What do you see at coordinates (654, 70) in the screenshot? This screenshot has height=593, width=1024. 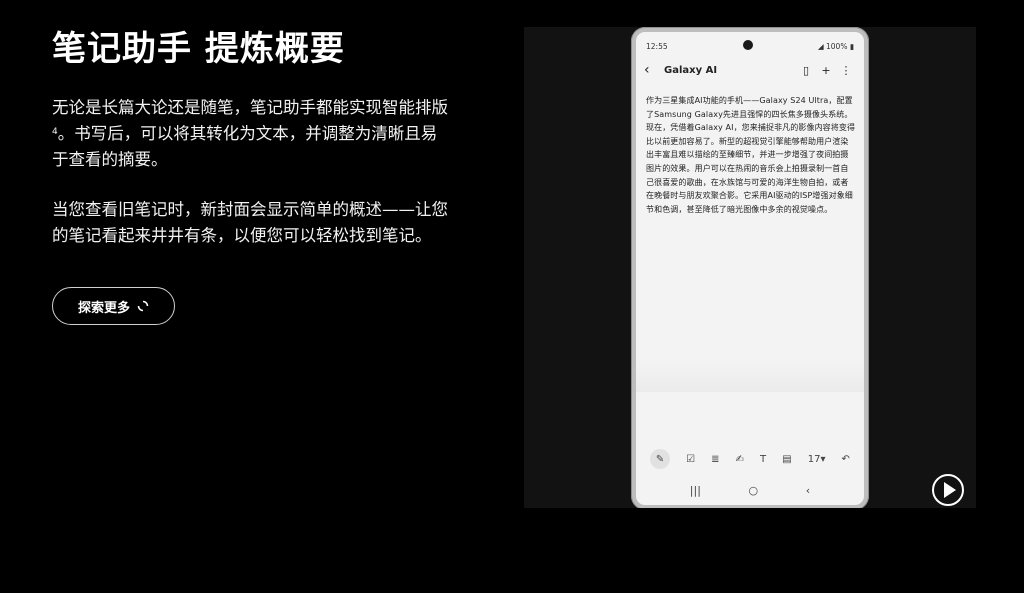 I see `back-icon: ‹` at bounding box center [654, 70].